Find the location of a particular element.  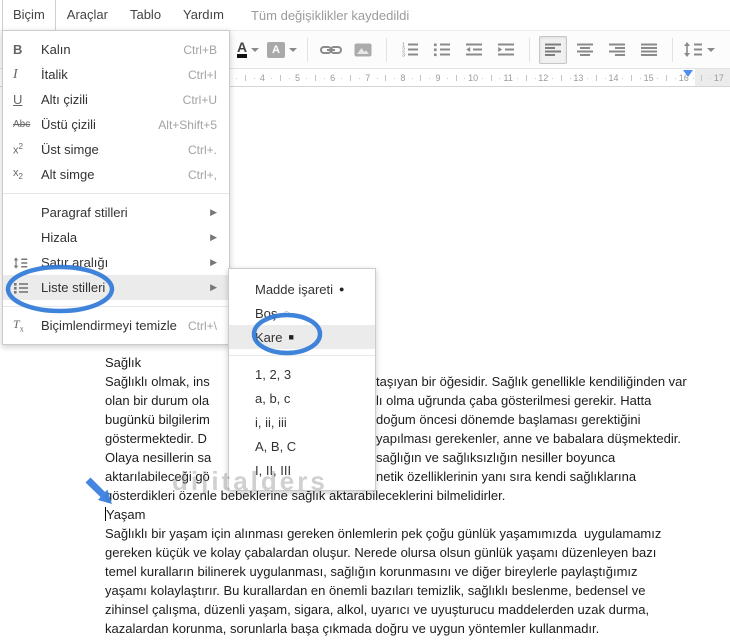

shortcut-label: Ctrl+. is located at coordinates (202, 149).